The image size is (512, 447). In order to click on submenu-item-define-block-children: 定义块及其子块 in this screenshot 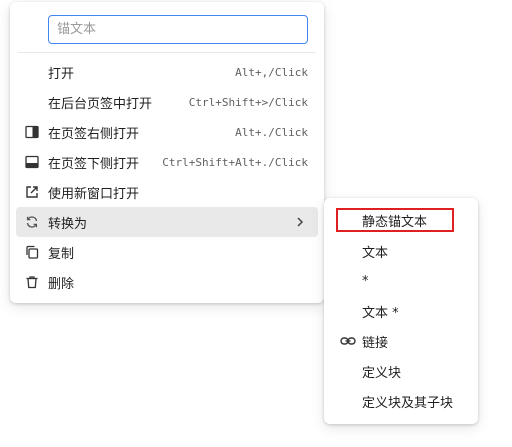, I will do `click(401, 401)`.